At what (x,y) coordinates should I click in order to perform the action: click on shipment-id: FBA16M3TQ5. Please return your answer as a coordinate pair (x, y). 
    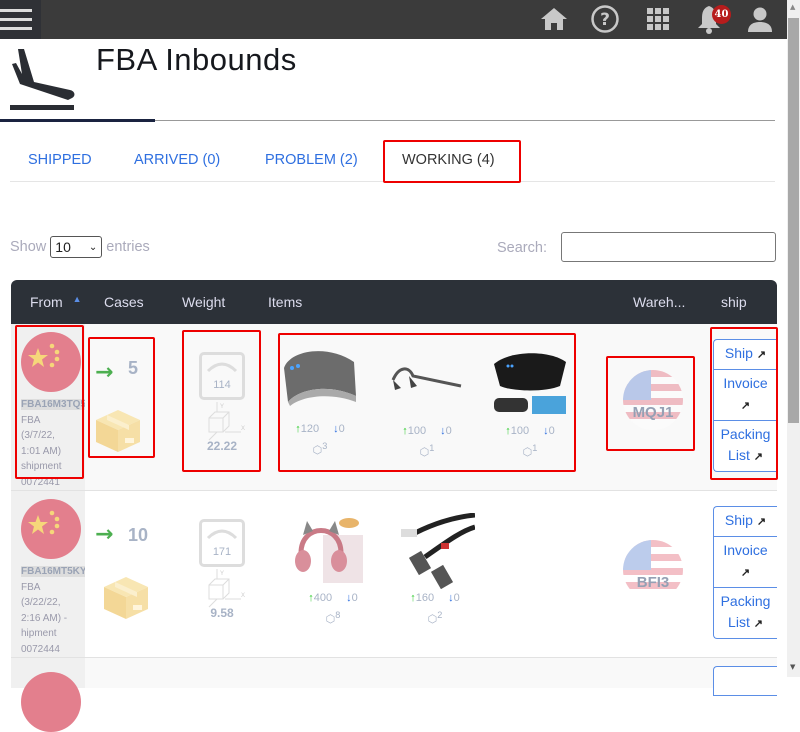
    Looking at the image, I should click on (53, 404).